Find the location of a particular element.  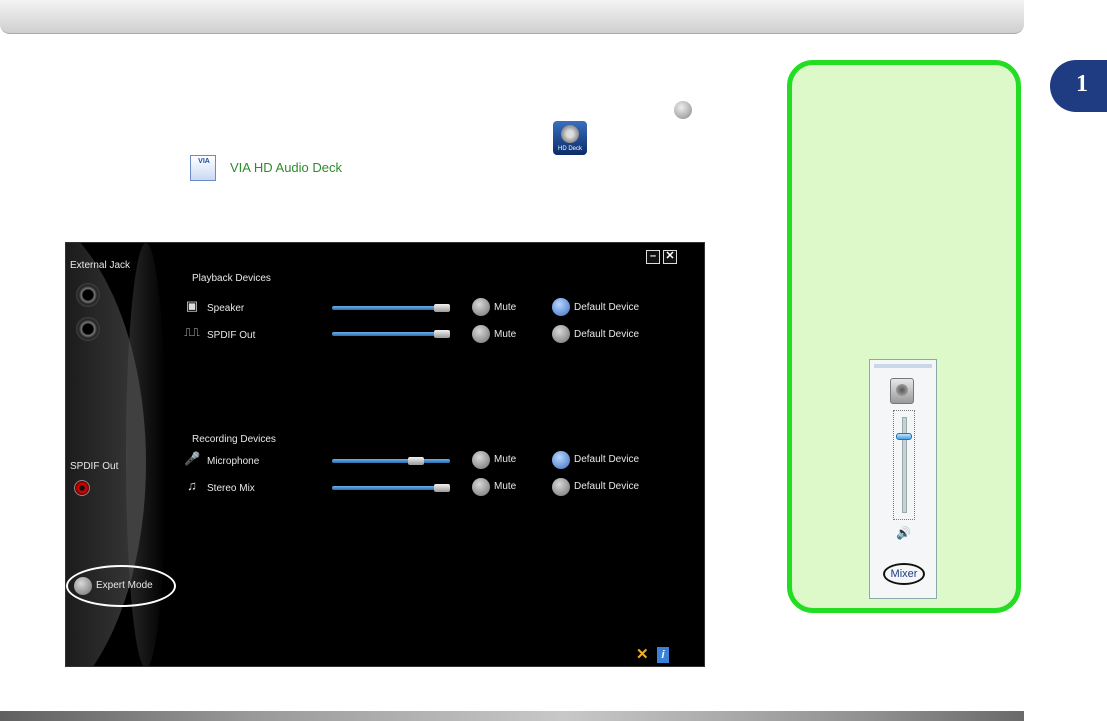

recording-devices-heading: Recording Devices is located at coordinates (234, 439).